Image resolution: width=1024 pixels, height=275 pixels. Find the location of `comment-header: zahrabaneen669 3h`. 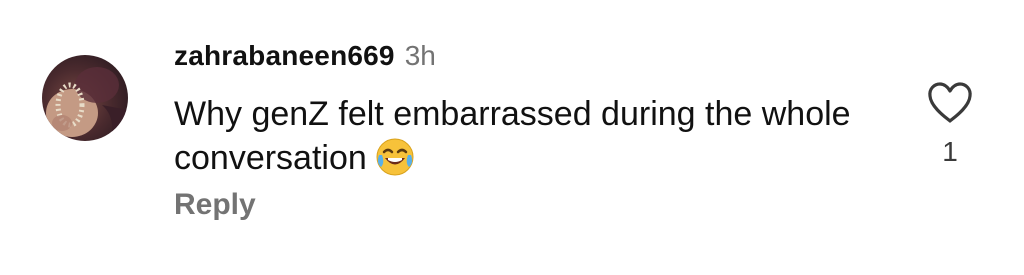

comment-header: zahrabaneen669 3h is located at coordinates (305, 60).